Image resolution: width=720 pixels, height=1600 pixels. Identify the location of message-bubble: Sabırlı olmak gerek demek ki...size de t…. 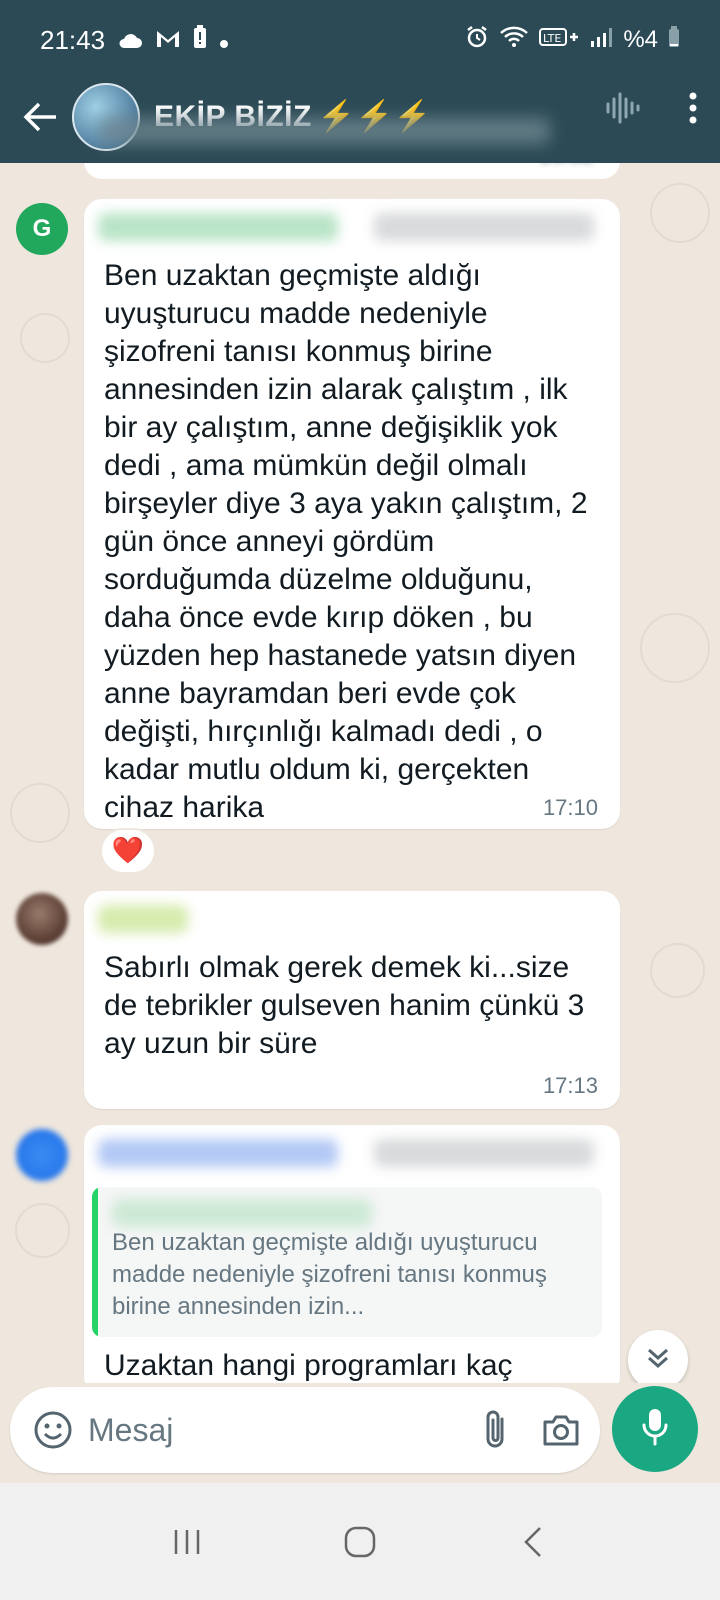
(352, 1000).